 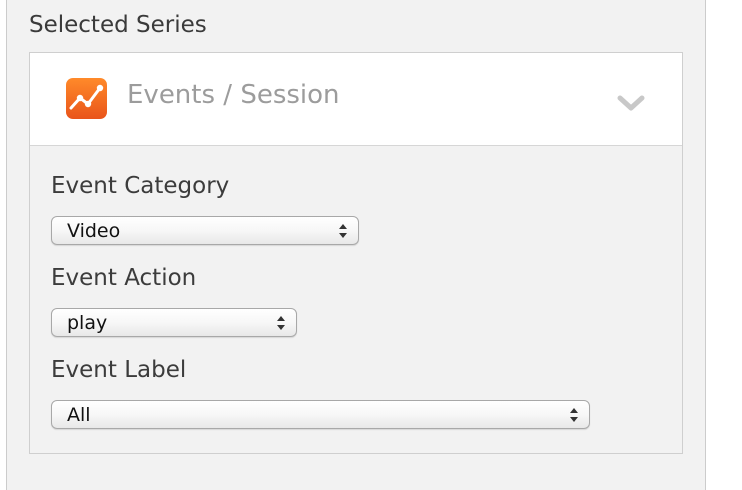 I want to click on google-analytics-icon, so click(x=86, y=98).